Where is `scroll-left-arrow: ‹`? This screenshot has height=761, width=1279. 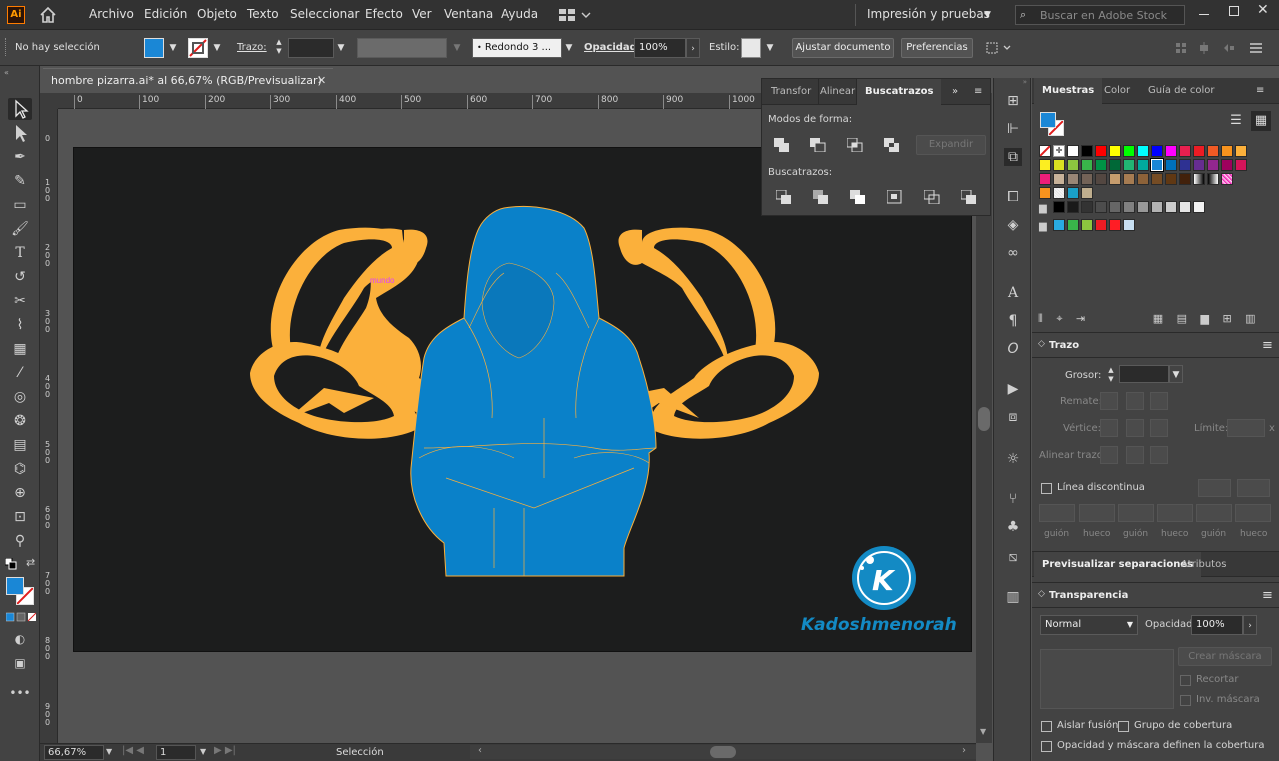
scroll-left-arrow: ‹ is located at coordinates (480, 750).